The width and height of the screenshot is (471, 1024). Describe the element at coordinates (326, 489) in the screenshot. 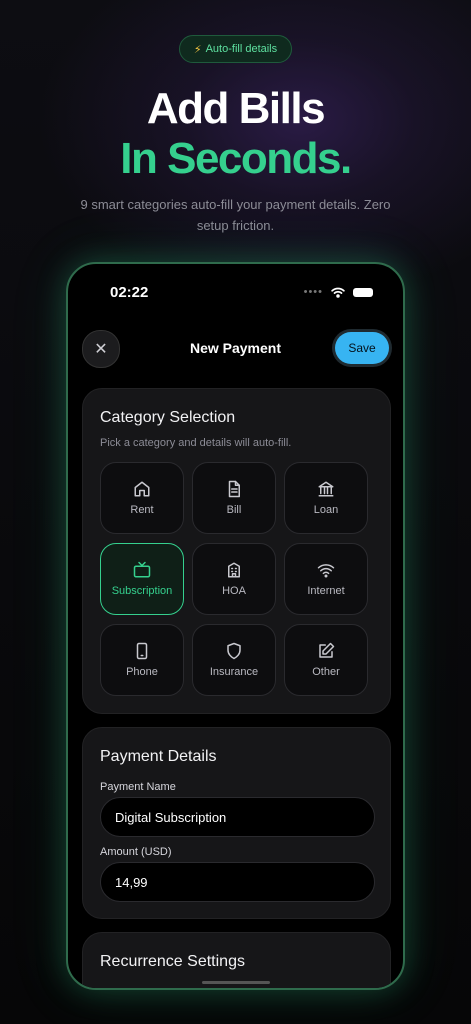

I see `bank-icon` at that location.